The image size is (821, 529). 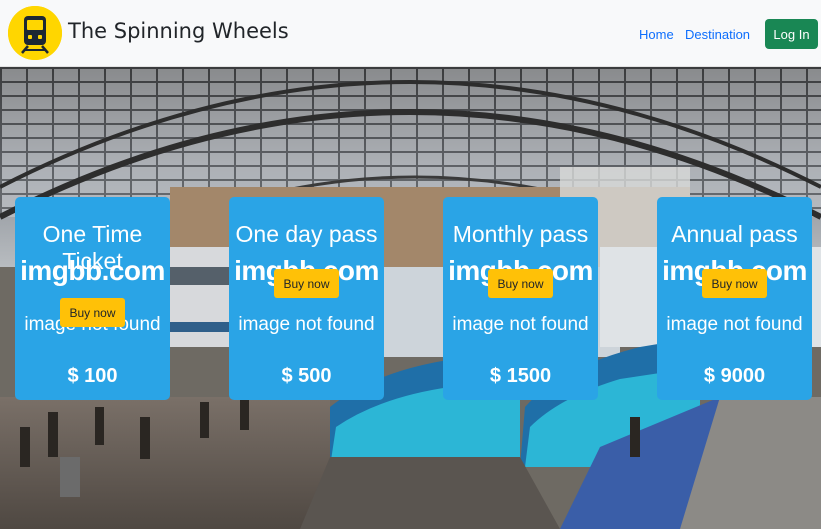 I want to click on card-price: $ 9000, so click(x=734, y=376).